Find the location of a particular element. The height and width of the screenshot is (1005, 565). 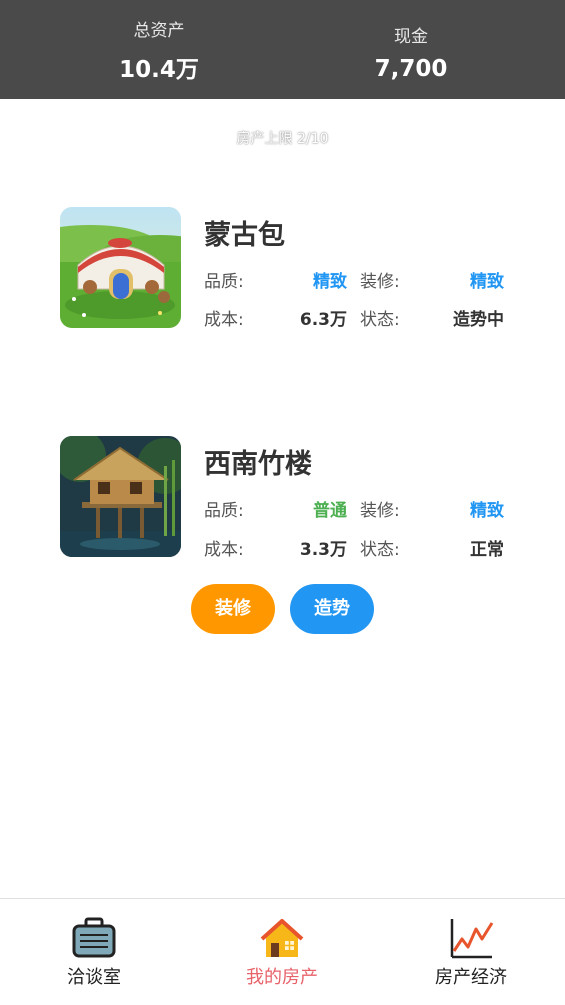

cash-label: 现金 is located at coordinates (411, 37).